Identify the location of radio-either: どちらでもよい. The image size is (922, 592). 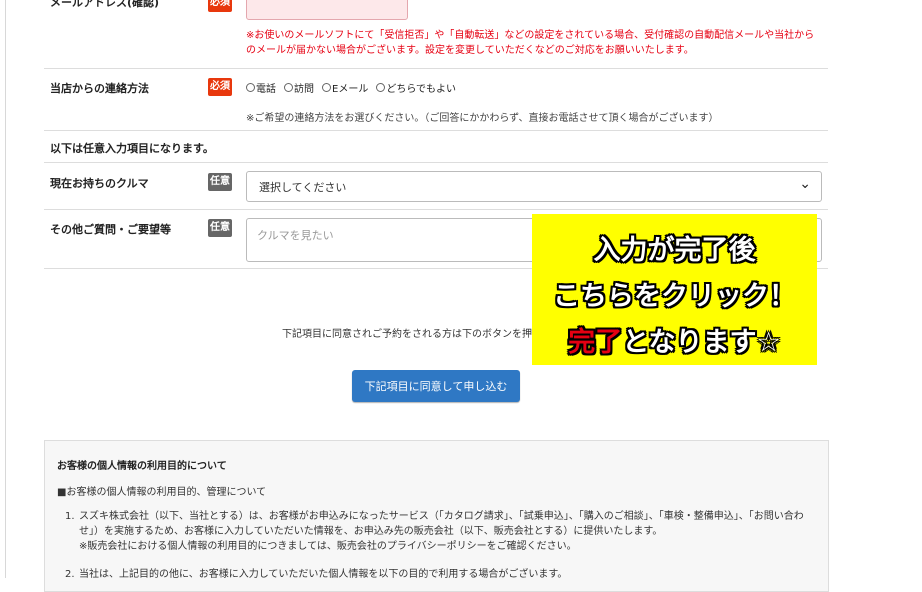
(416, 87).